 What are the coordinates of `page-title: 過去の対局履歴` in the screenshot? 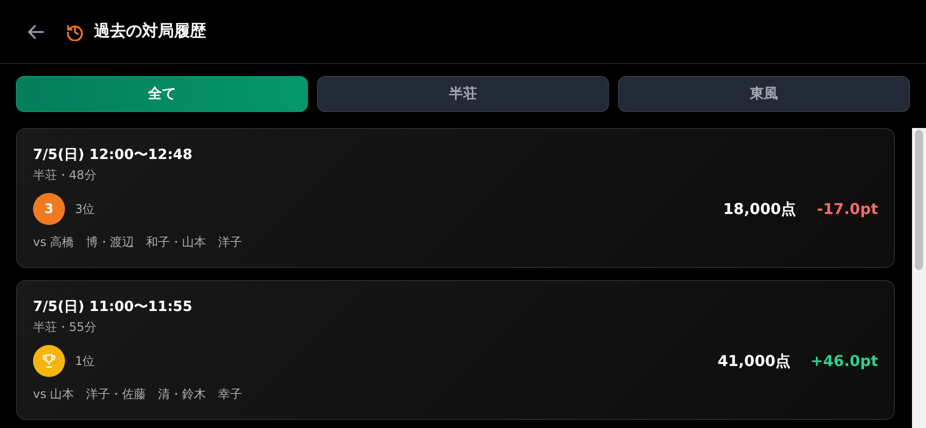 It's located at (150, 31).